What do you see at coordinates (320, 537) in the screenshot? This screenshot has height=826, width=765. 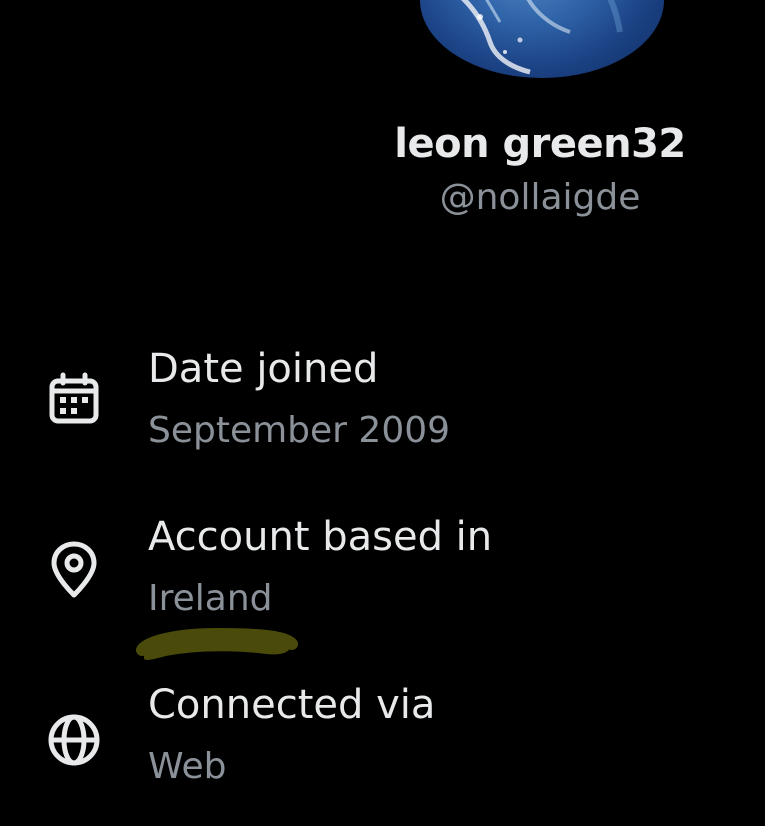 I see `account-based-in-label: Account based in` at bounding box center [320, 537].